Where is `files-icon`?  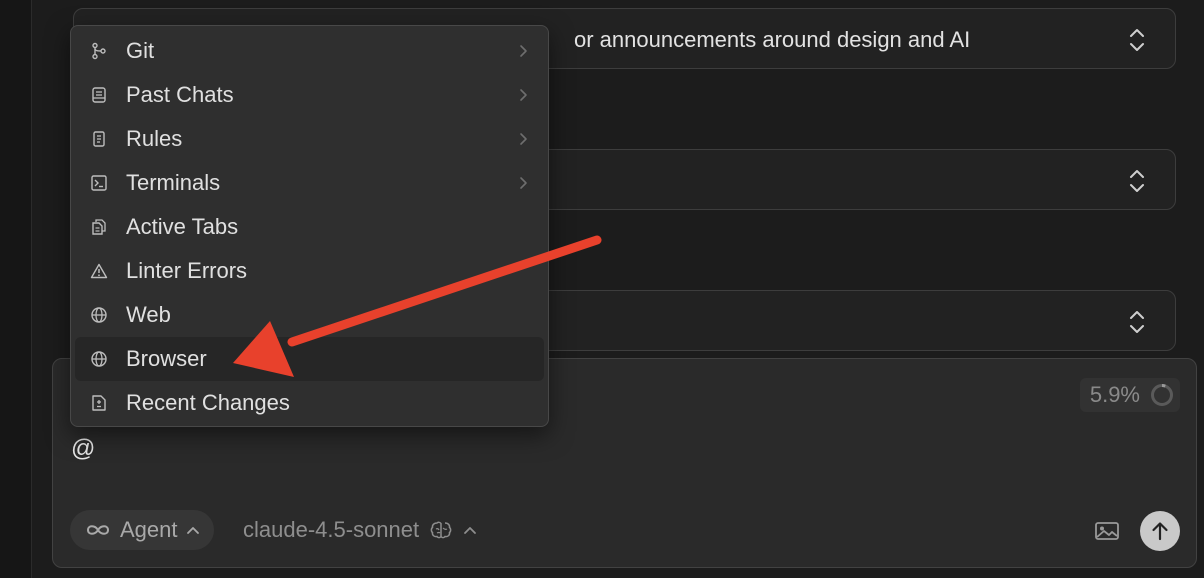
files-icon is located at coordinates (99, 227).